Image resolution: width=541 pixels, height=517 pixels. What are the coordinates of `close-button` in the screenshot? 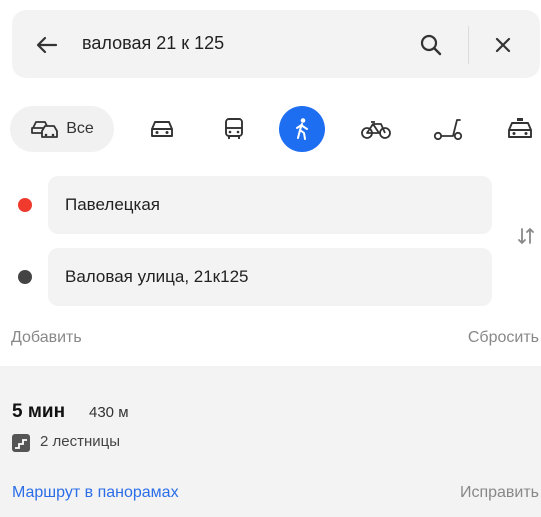 It's located at (503, 45).